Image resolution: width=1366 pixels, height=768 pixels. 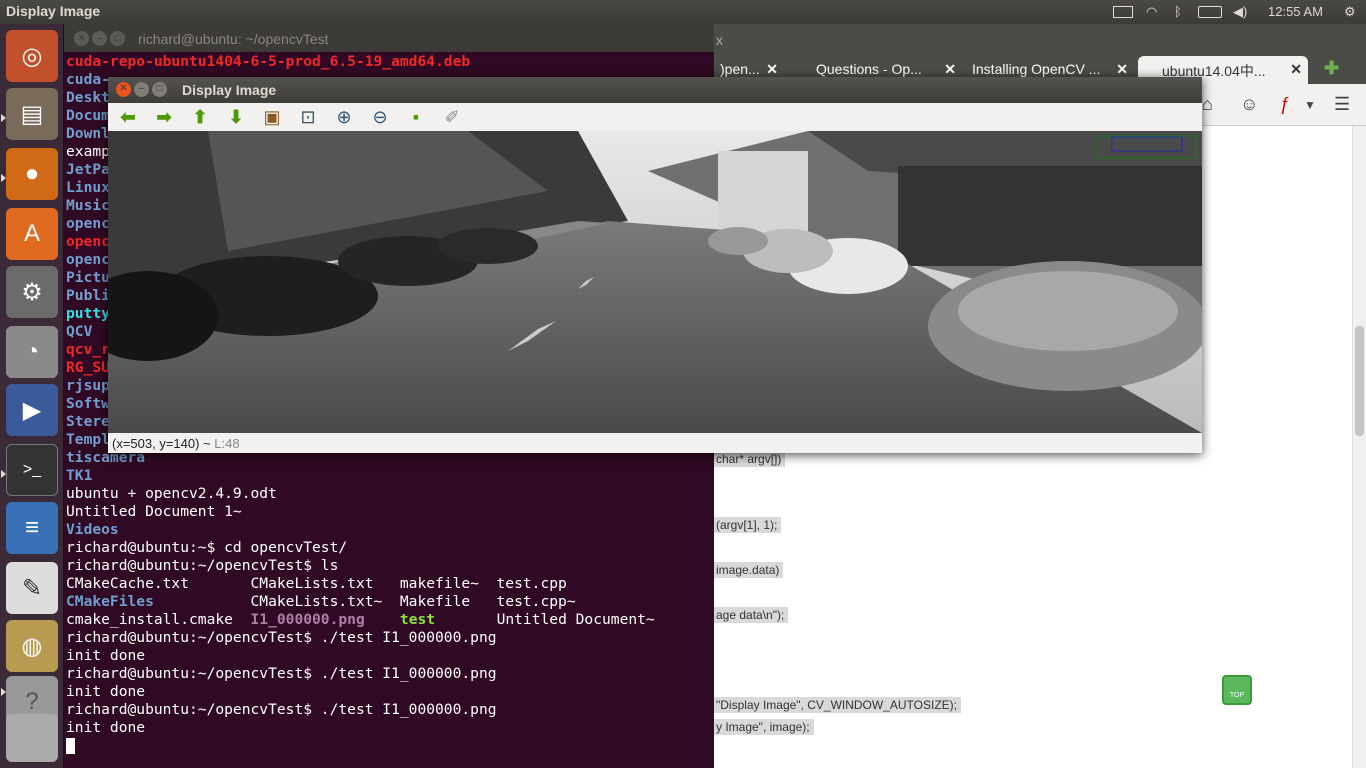 What do you see at coordinates (88, 439) in the screenshot?
I see `terminal-text: Templ` at bounding box center [88, 439].